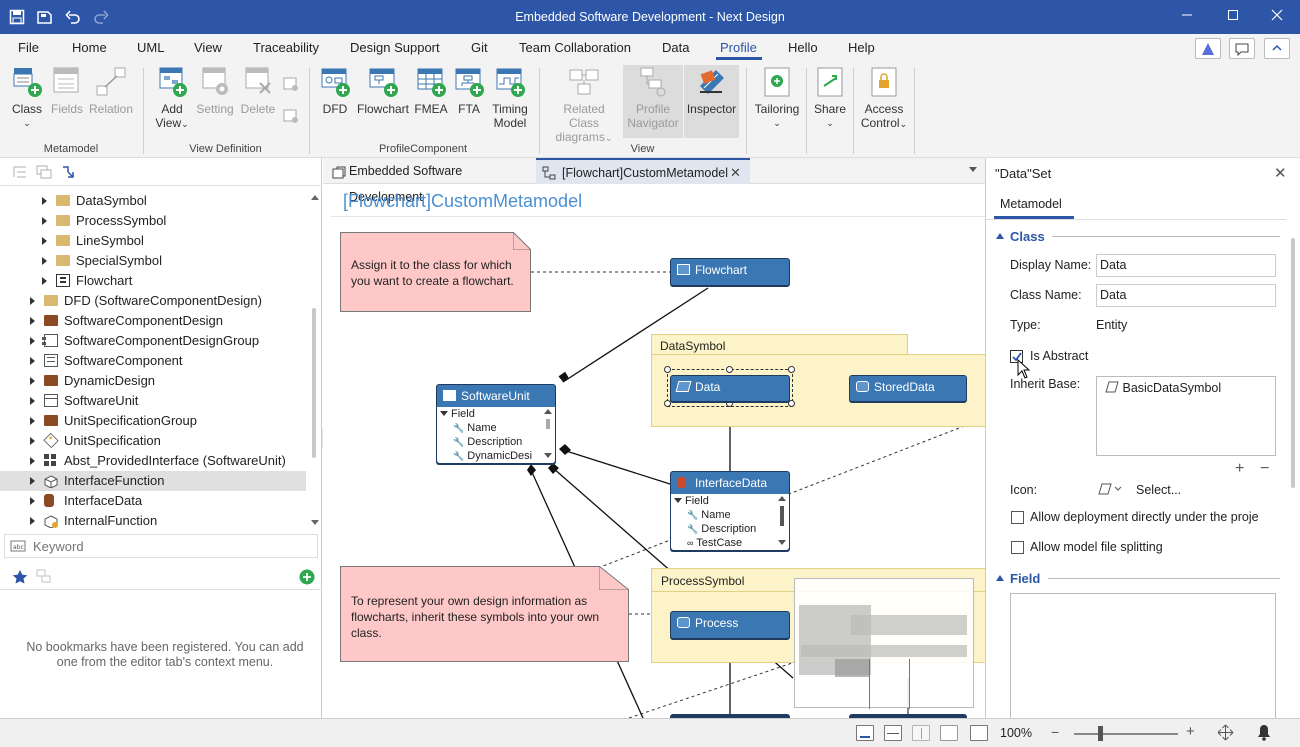 The height and width of the screenshot is (747, 1300). What do you see at coordinates (735, 173) in the screenshot?
I see `close-tab-icon: ✕` at bounding box center [735, 173].